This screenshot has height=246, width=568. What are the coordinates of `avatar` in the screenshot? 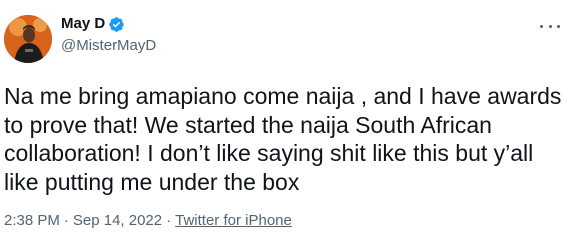 It's located at (28, 39).